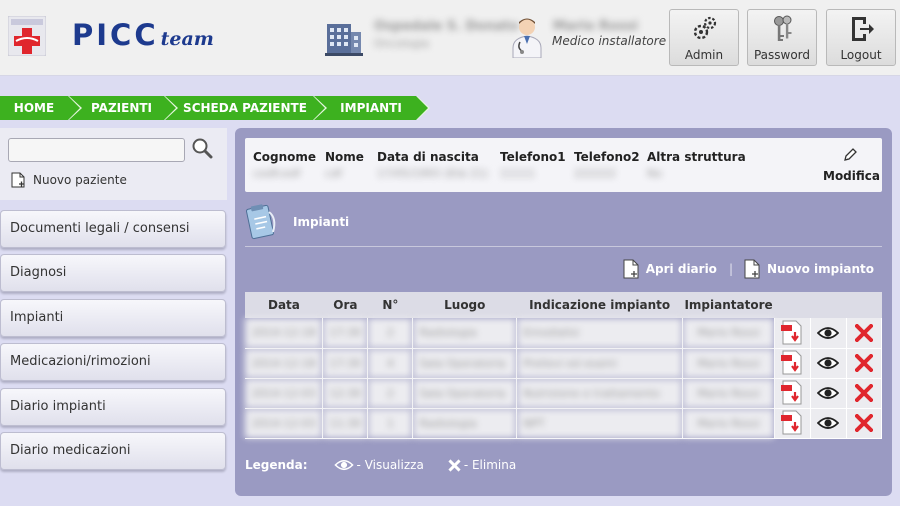  What do you see at coordinates (202, 148) in the screenshot?
I see `search-icon` at bounding box center [202, 148].